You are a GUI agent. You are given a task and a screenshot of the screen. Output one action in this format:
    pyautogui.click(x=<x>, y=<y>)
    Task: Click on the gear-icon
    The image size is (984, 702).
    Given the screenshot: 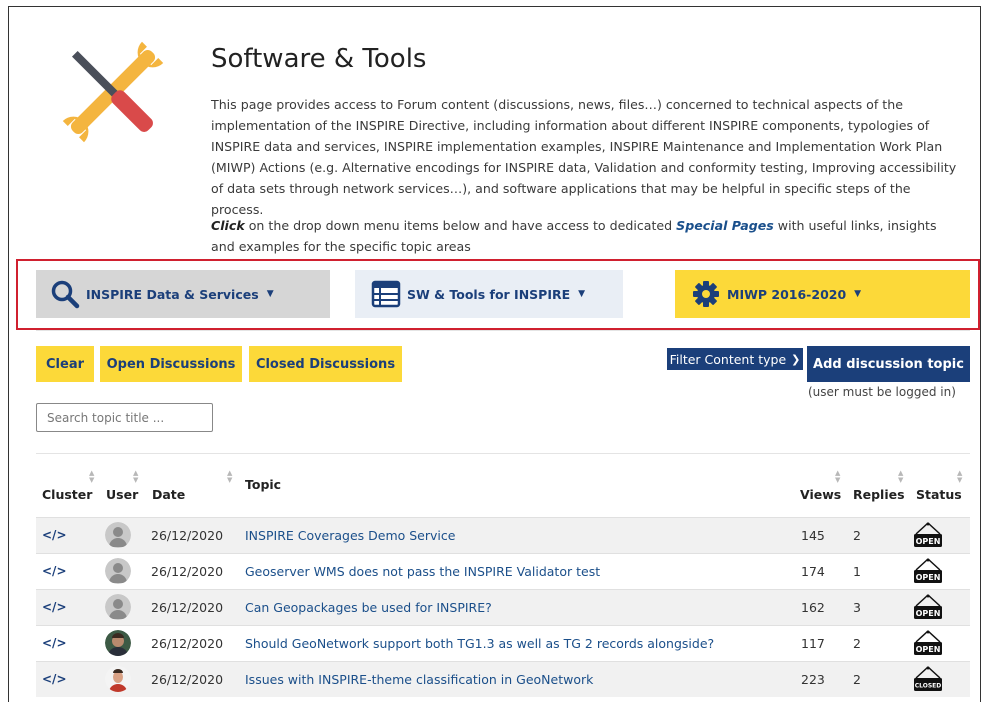 What is the action you would take?
    pyautogui.click(x=706, y=294)
    